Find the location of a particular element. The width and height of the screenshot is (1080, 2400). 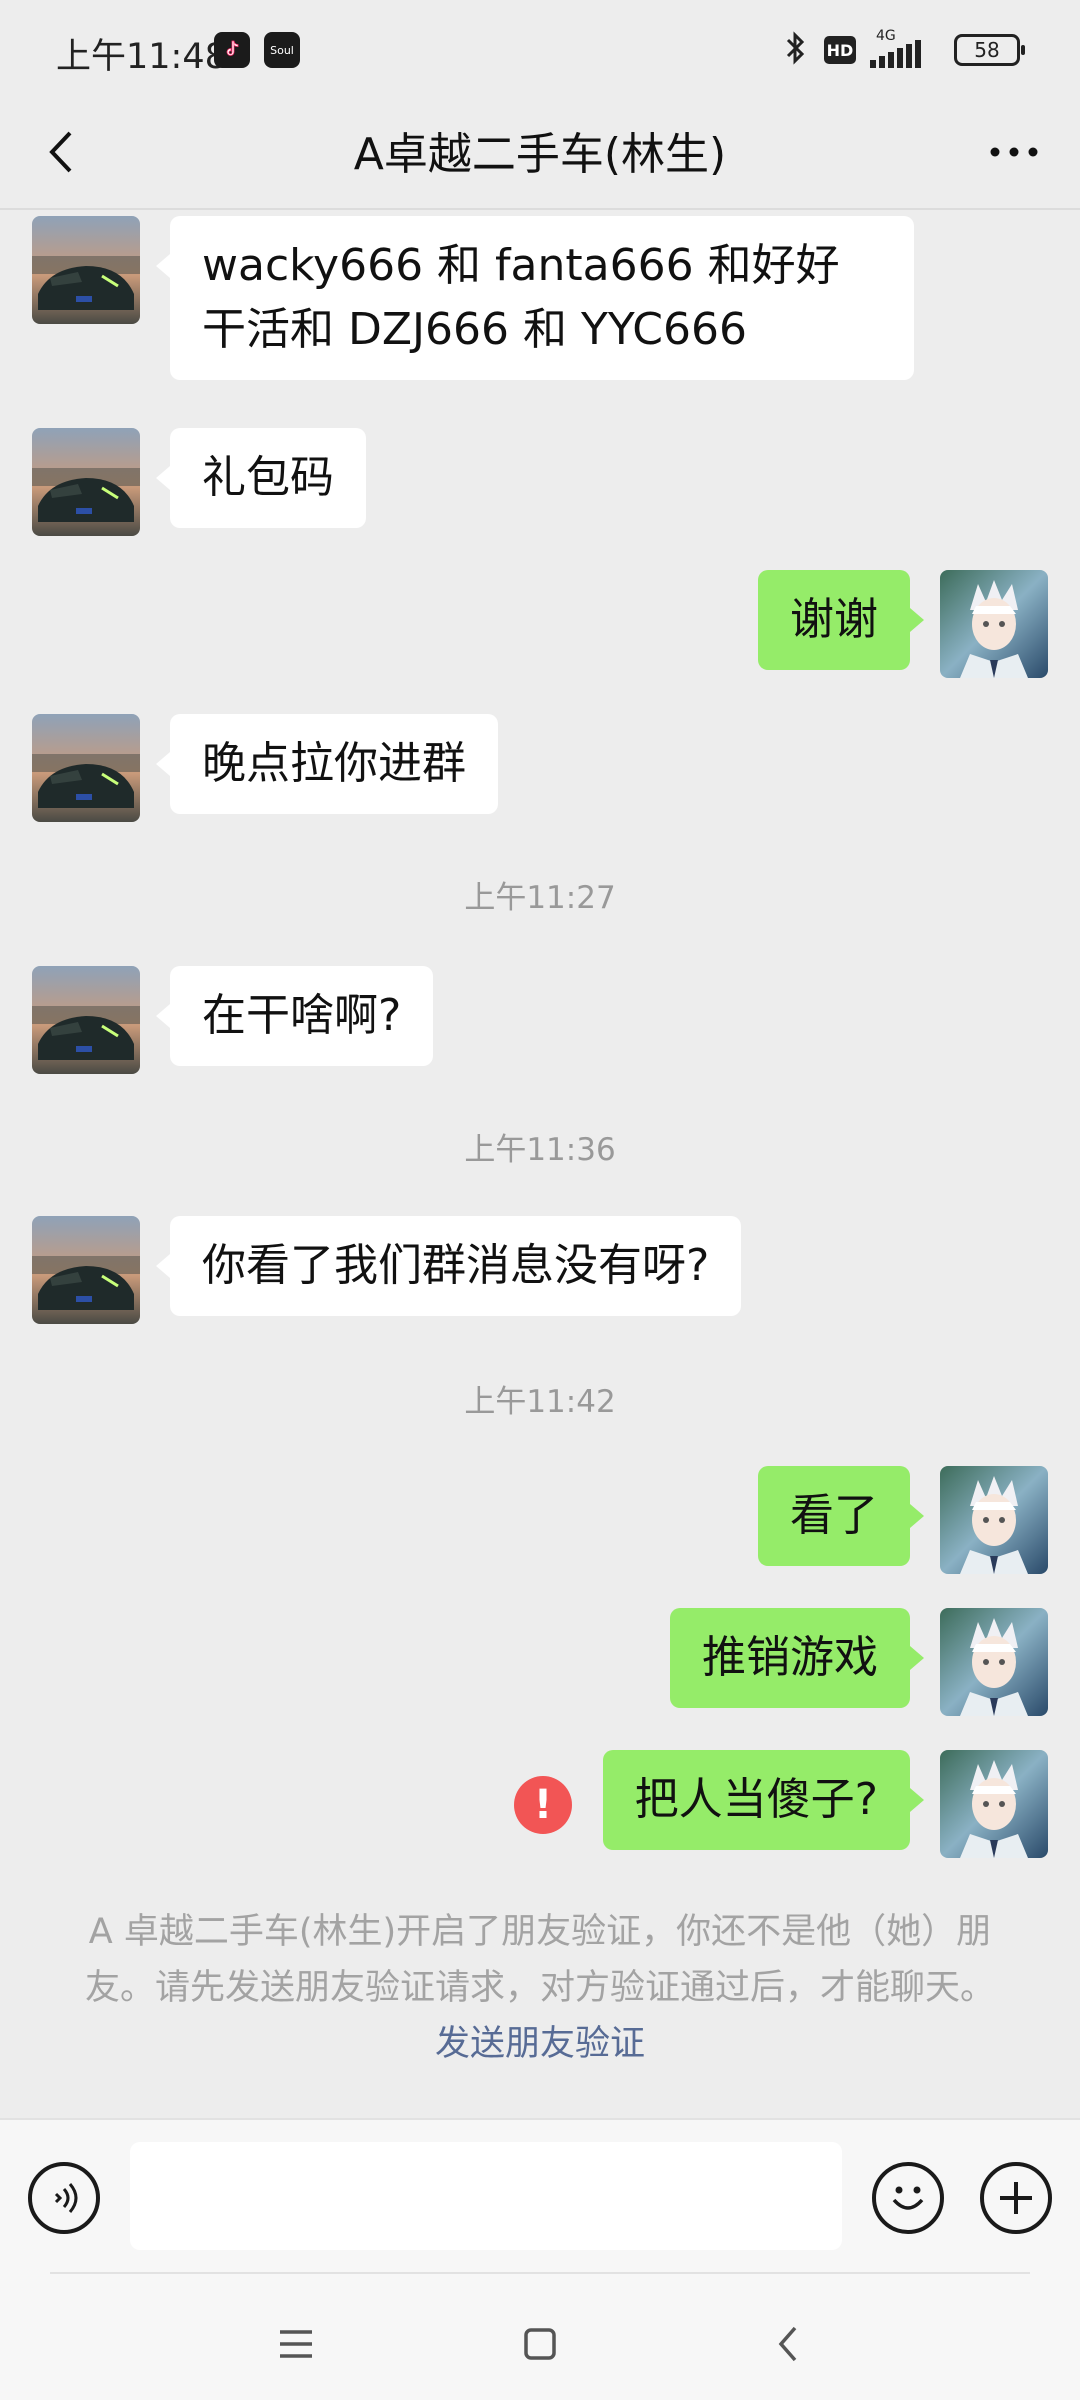

chat-title: A卓越二手车(林生) is located at coordinates (540, 154).